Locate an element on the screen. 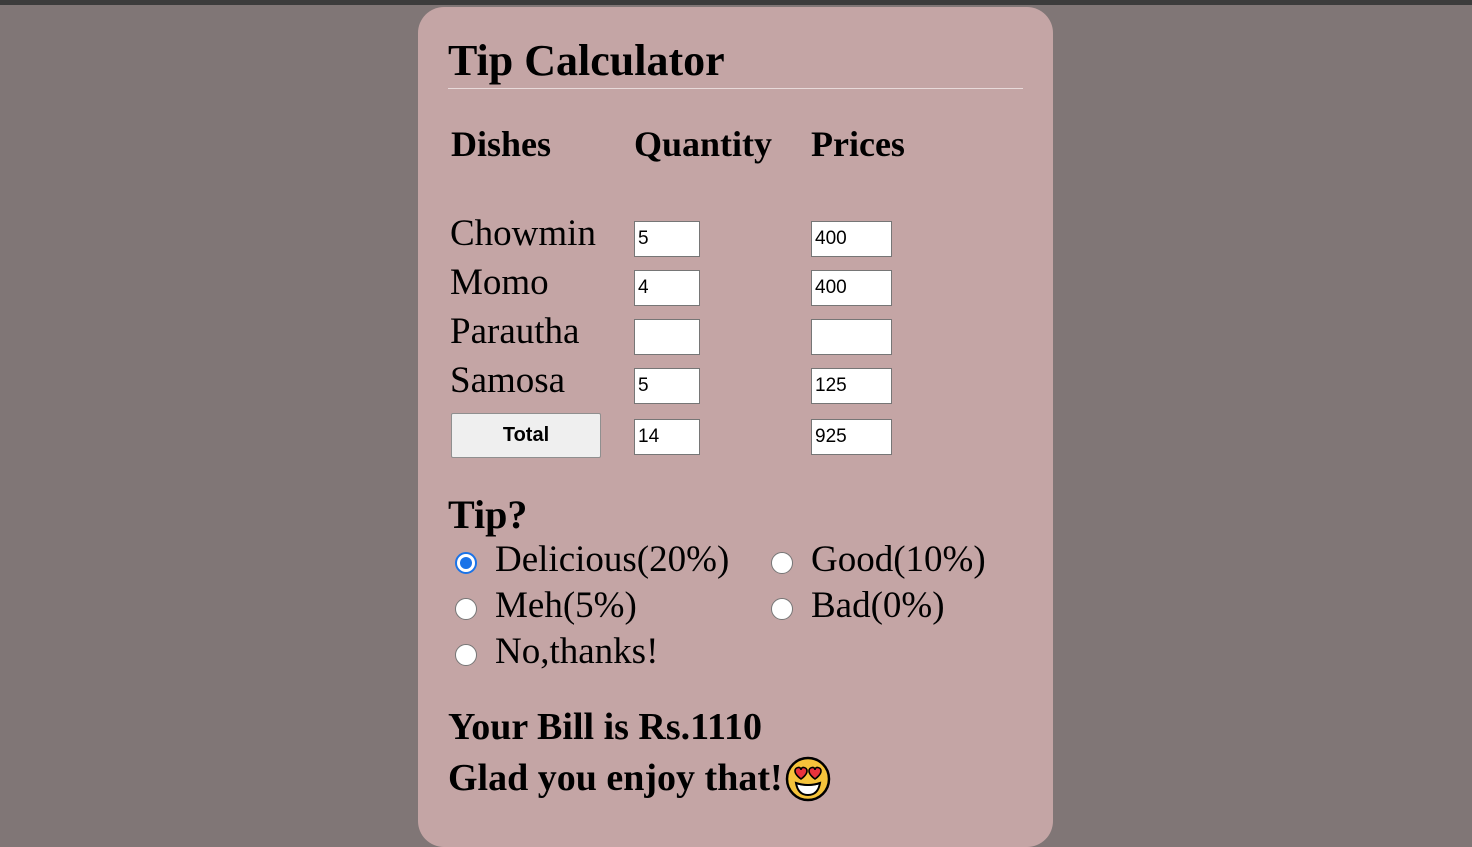 This screenshot has height=847, width=1472. price-input-samosa is located at coordinates (851, 386).